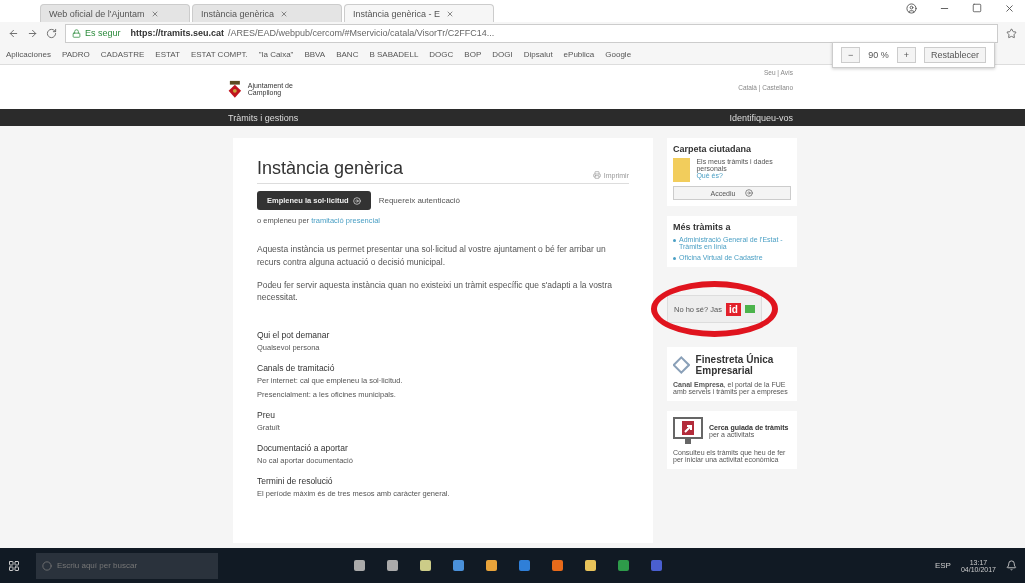 The image size is (1025, 583). What do you see at coordinates (432, 256) in the screenshot?
I see `paragraph: Aquesta instància us permet presentar una sol·licitud al vostre ajuntament o bé fer arribar un recurs contra alguna actuació o decisió municipal.` at bounding box center [432, 256].